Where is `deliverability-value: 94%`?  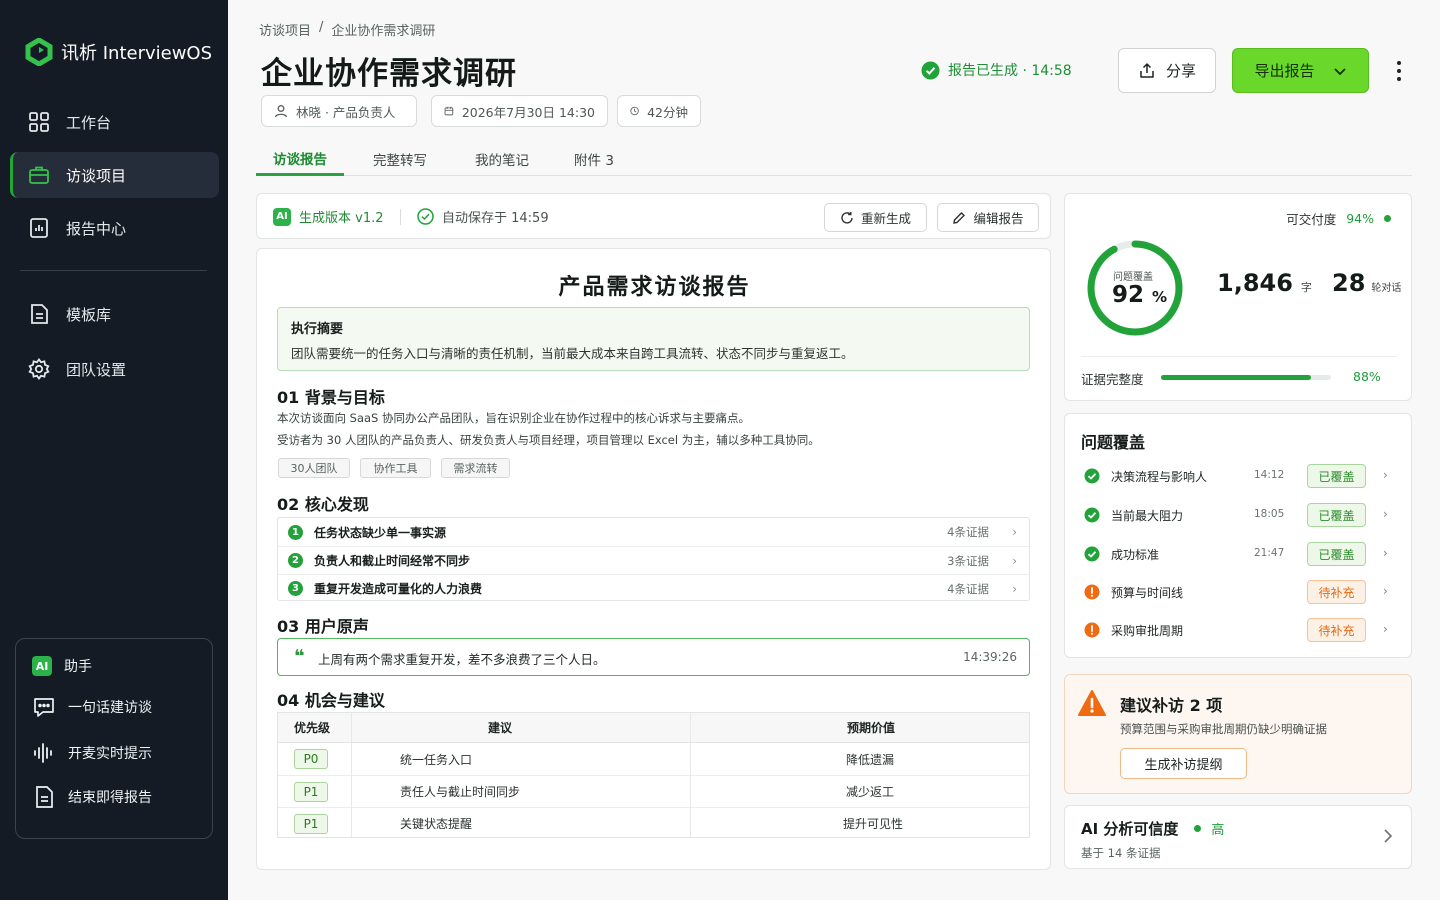
deliverability-value: 94% is located at coordinates (1360, 218).